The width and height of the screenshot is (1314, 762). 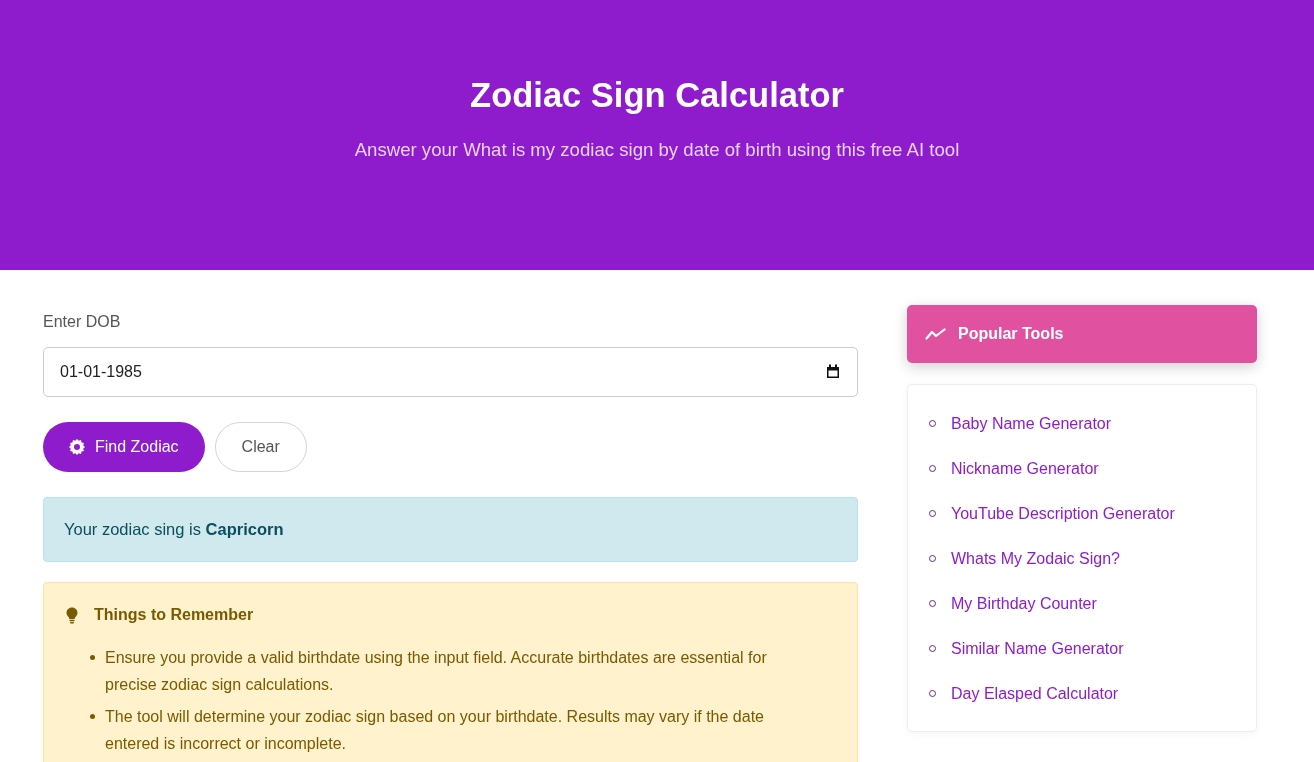 What do you see at coordinates (657, 95) in the screenshot?
I see `page-title: Zodiac Sign Calculator` at bounding box center [657, 95].